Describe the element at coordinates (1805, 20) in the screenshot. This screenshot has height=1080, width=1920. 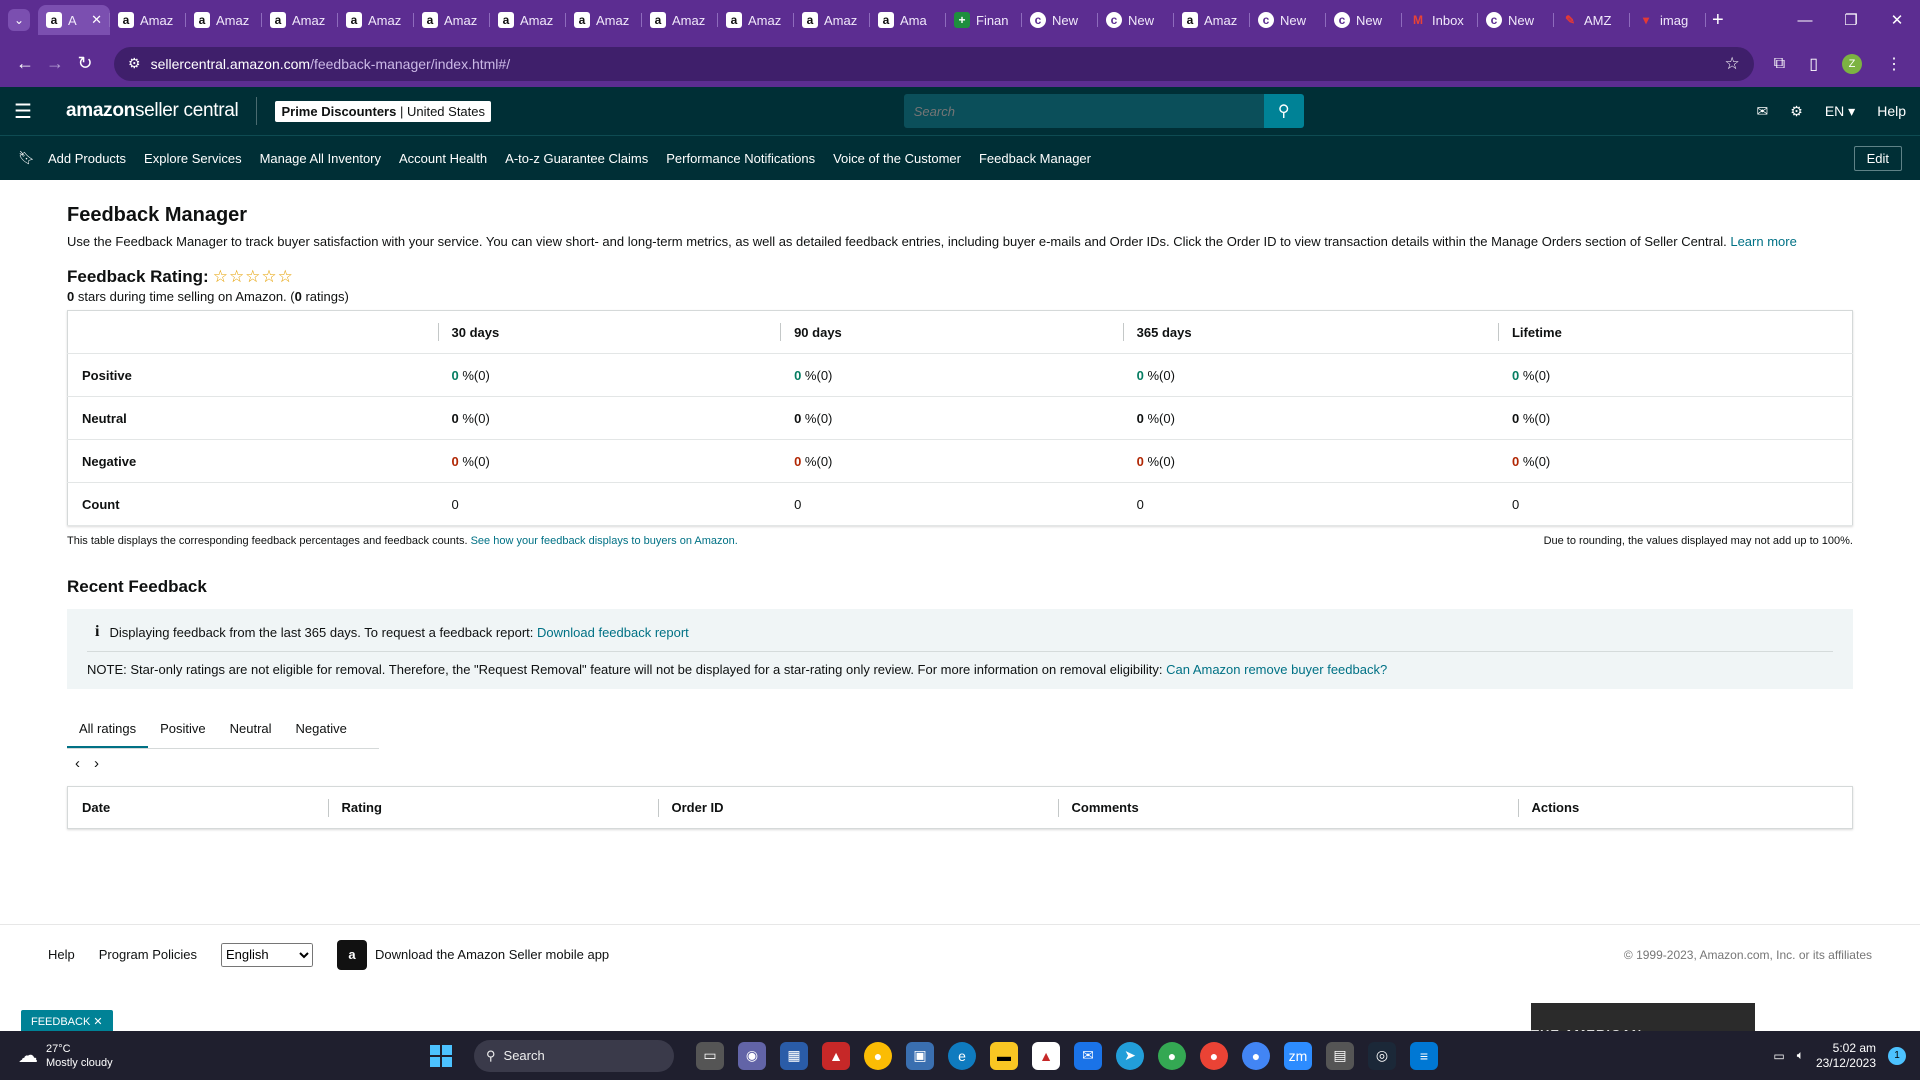
I see `minimize-icon: —` at that location.